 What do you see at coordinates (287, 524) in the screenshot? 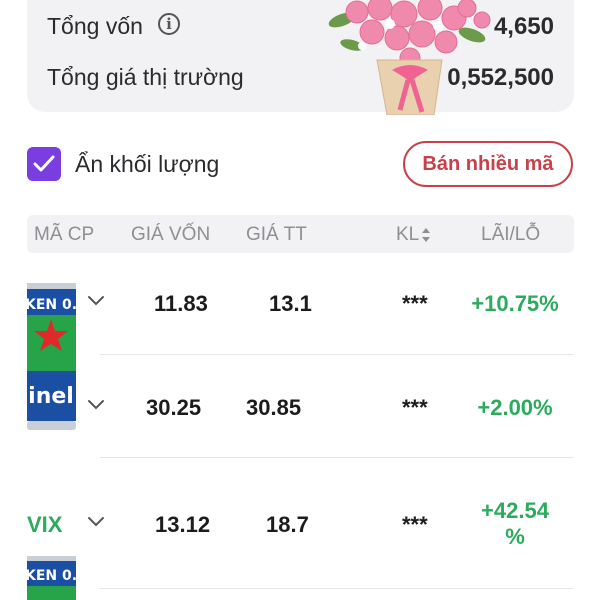
I see `market-price: 18.7` at bounding box center [287, 524].